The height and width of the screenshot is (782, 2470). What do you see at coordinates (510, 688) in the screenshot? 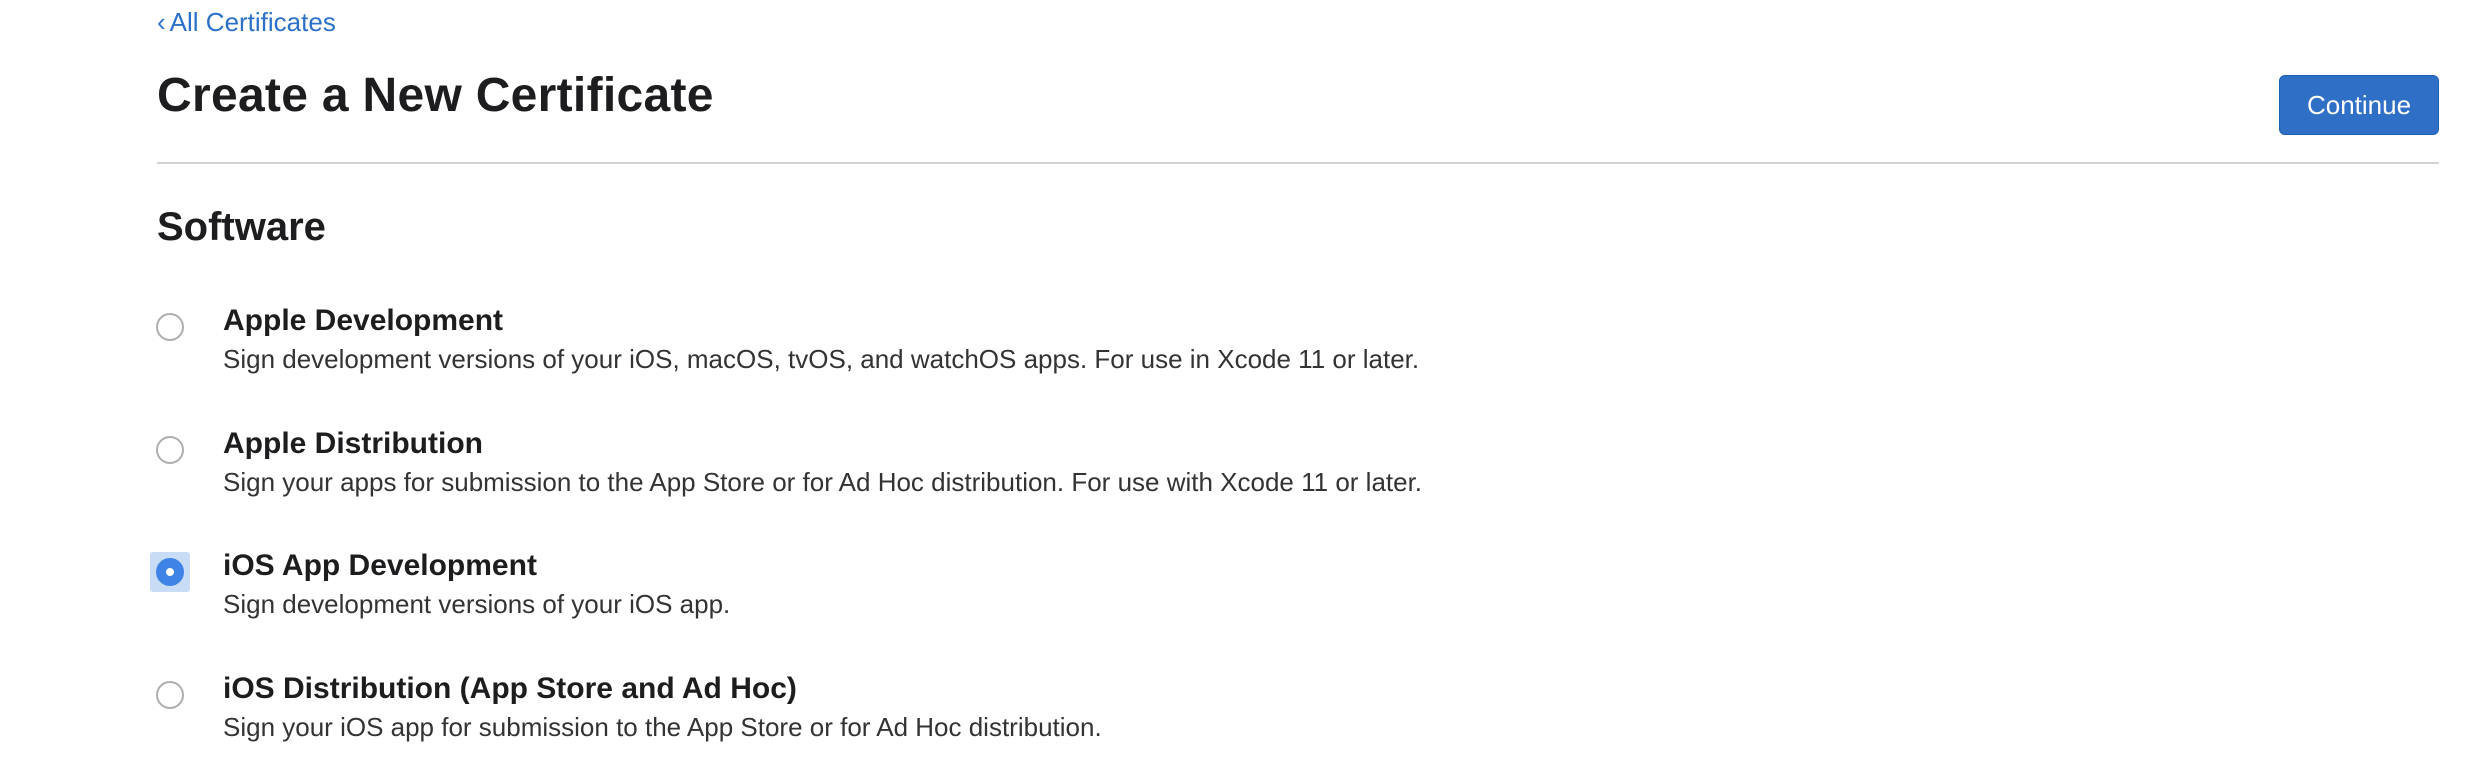
I see `option-title: iOS Distribution (App Store and Ad Hoc)` at bounding box center [510, 688].